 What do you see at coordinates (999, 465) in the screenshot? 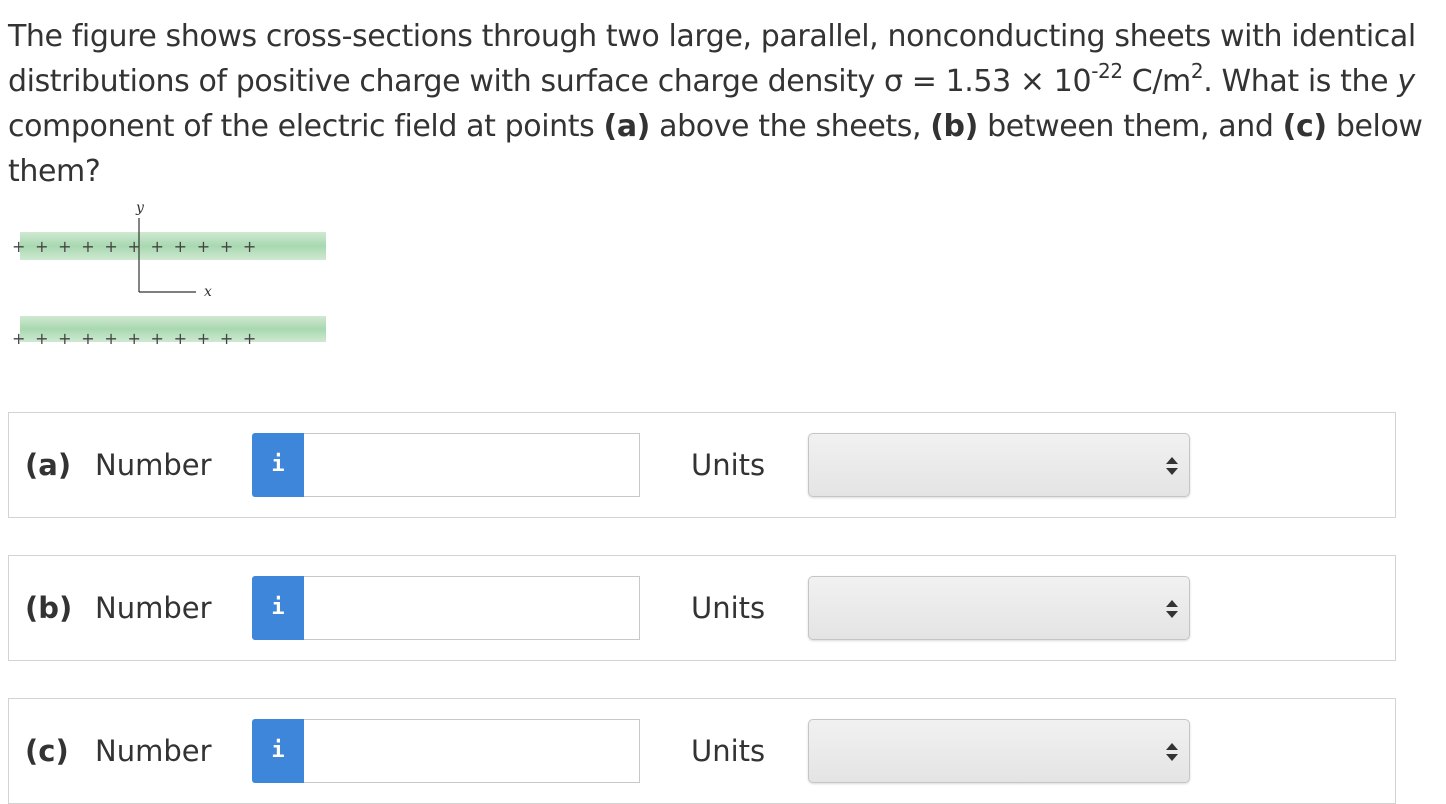
I see `units-select-a` at bounding box center [999, 465].